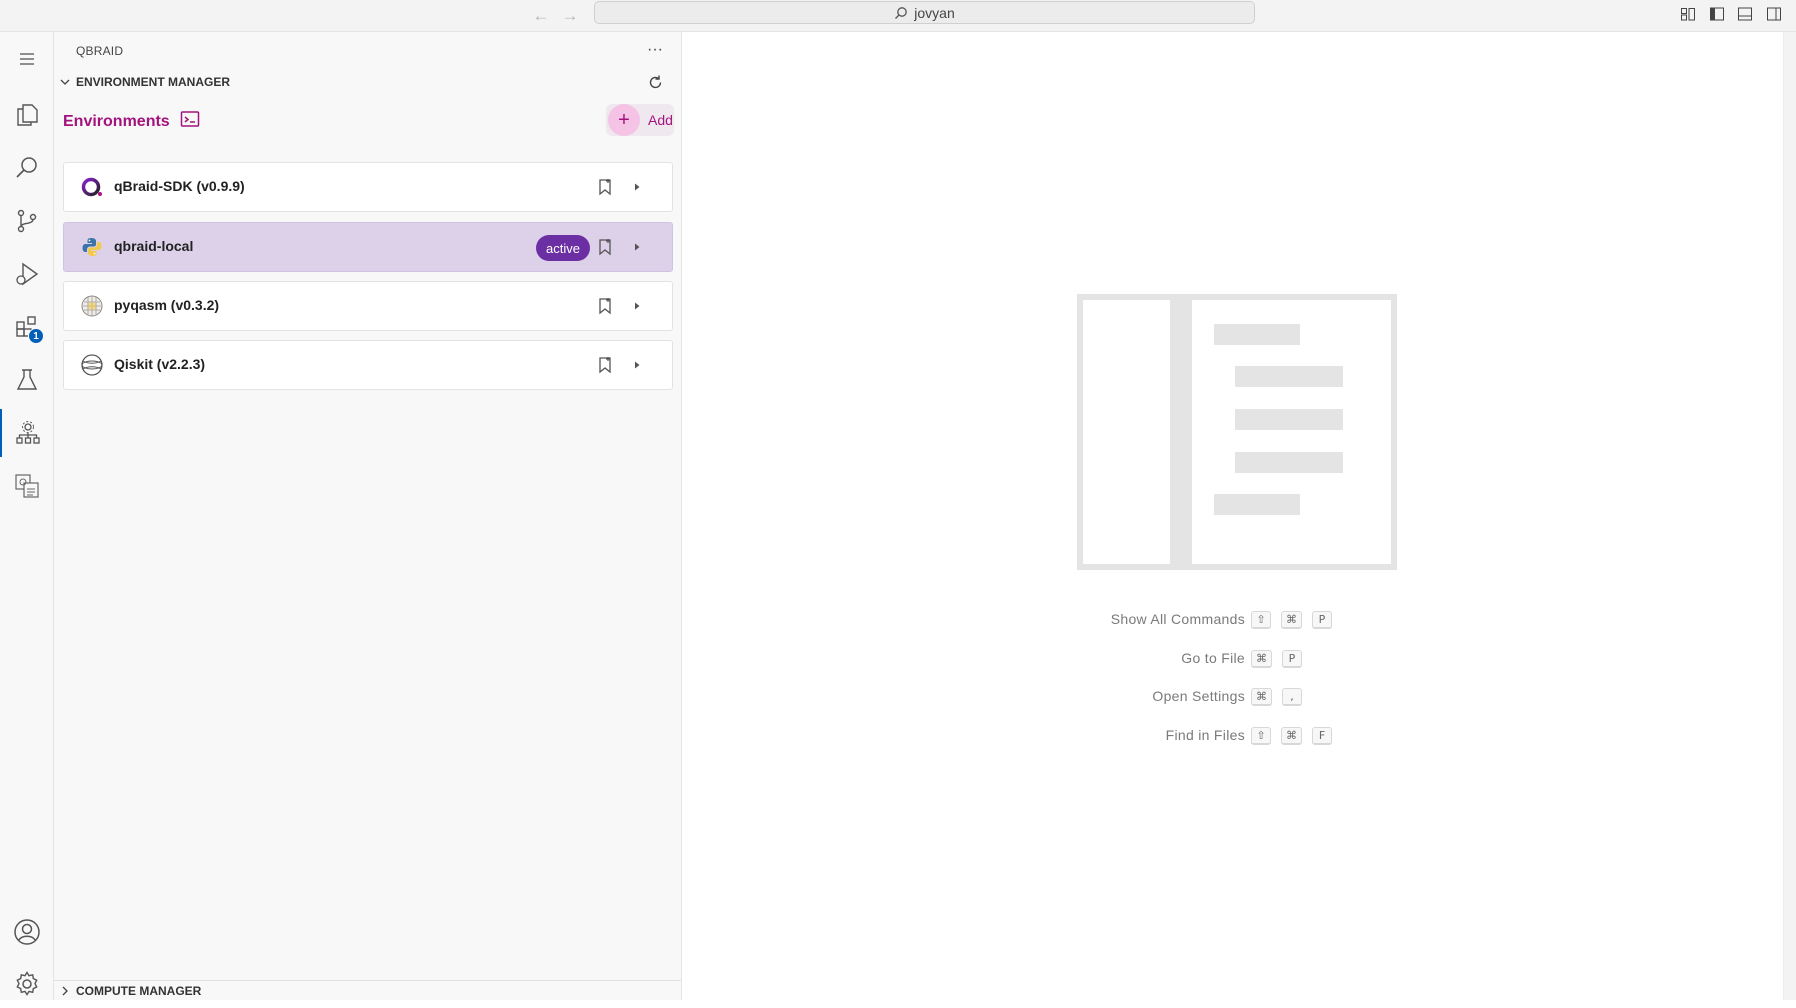 This screenshot has height=1008, width=1796. What do you see at coordinates (901, 12) in the screenshot?
I see `search-icon` at bounding box center [901, 12].